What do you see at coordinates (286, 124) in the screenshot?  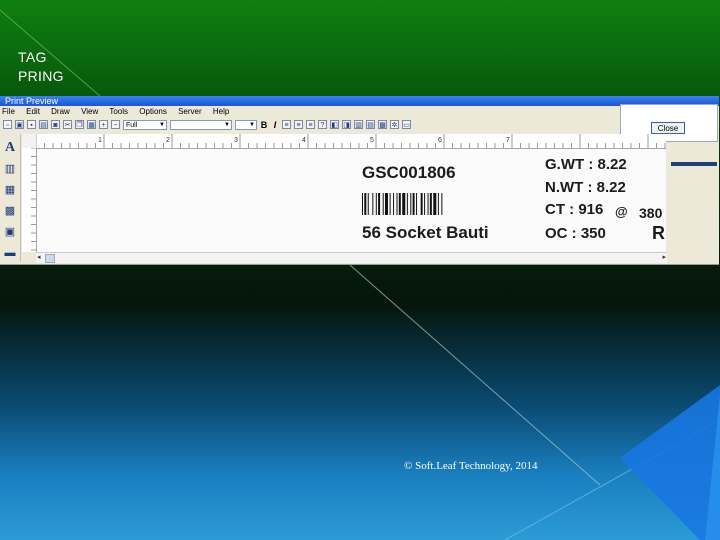 I see `align-left-icon: ≡` at bounding box center [286, 124].